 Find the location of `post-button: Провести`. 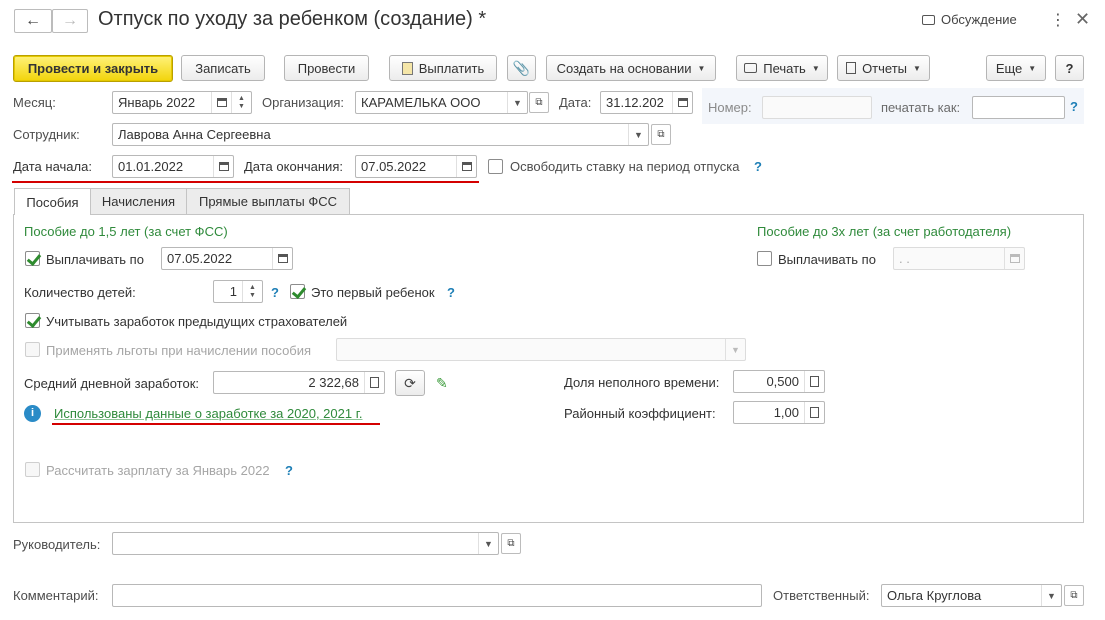

post-button: Провести is located at coordinates (326, 68).